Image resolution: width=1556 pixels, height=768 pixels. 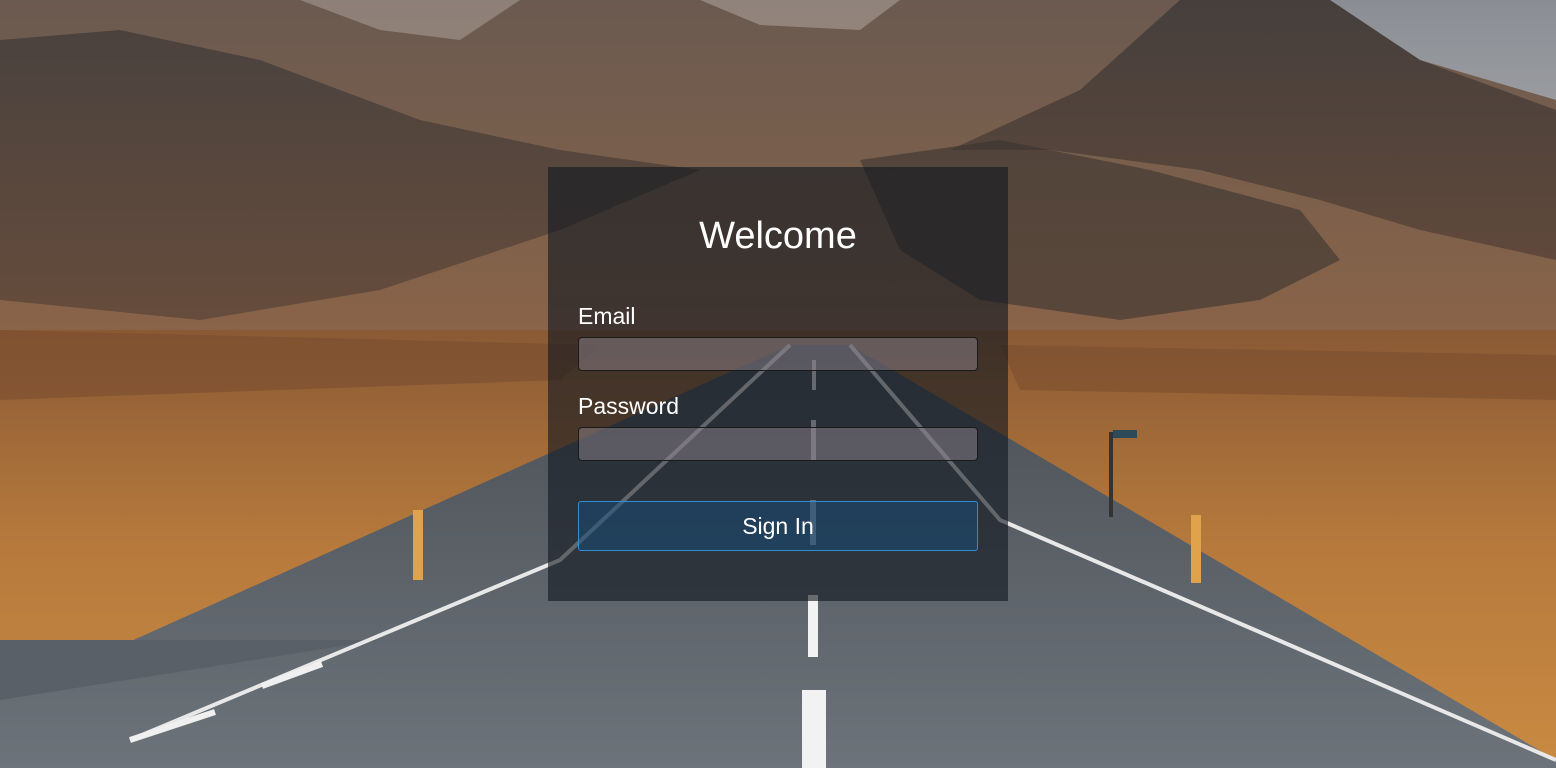 What do you see at coordinates (778, 526) in the screenshot?
I see `sign-in-button: Sign In` at bounding box center [778, 526].